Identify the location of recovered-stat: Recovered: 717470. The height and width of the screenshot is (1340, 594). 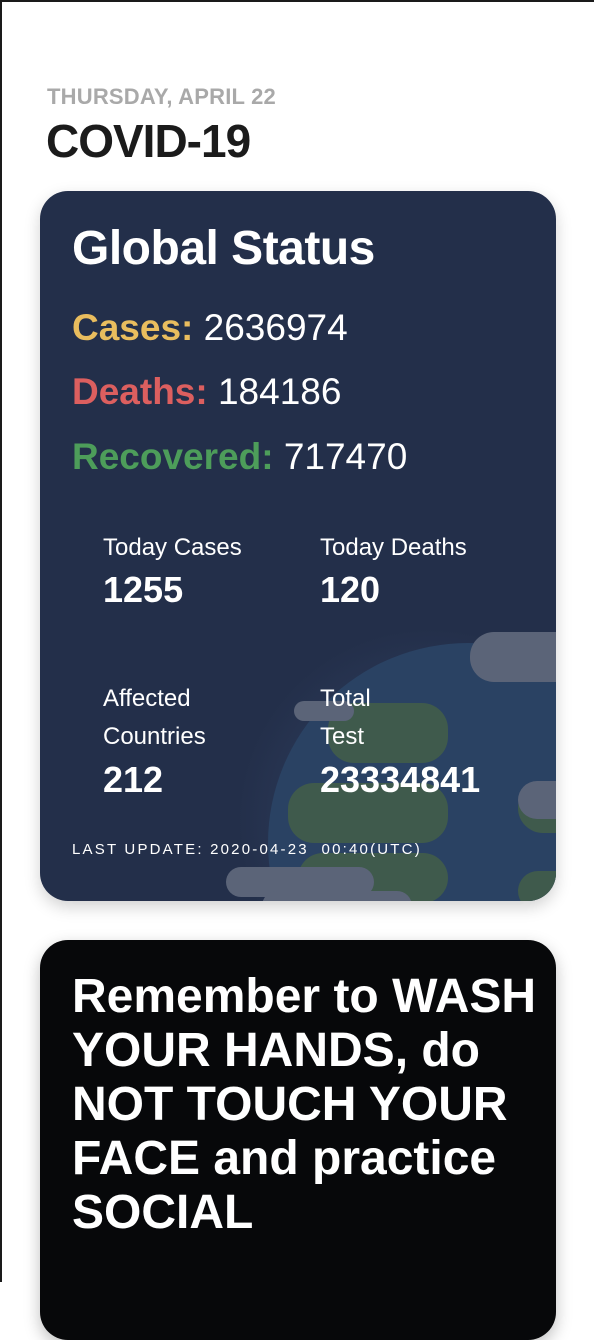
(239, 457).